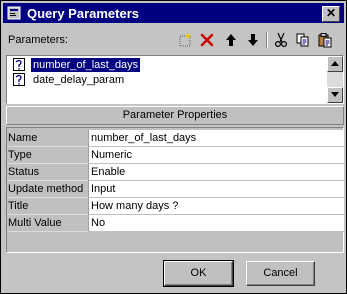  I want to click on property-row-multi-value: Multi Value No, so click(175, 223).